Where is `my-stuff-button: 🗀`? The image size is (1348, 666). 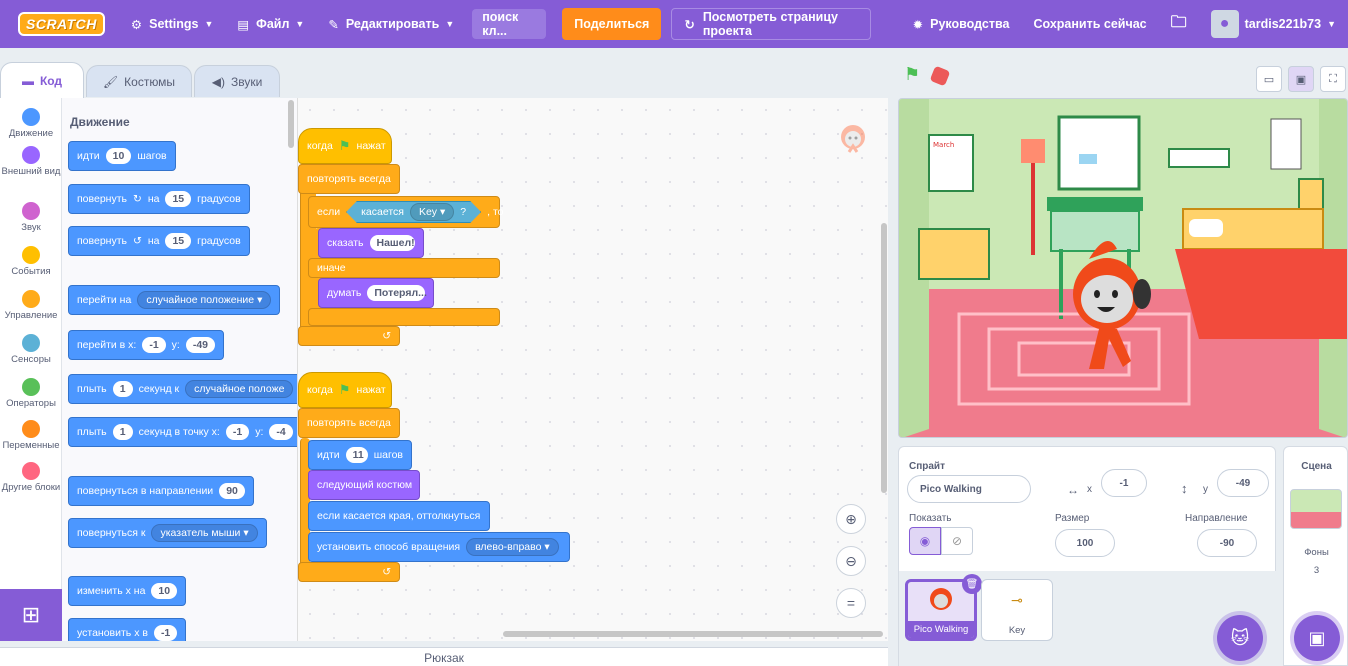
my-stuff-button: 🗀 is located at coordinates (1179, 24).